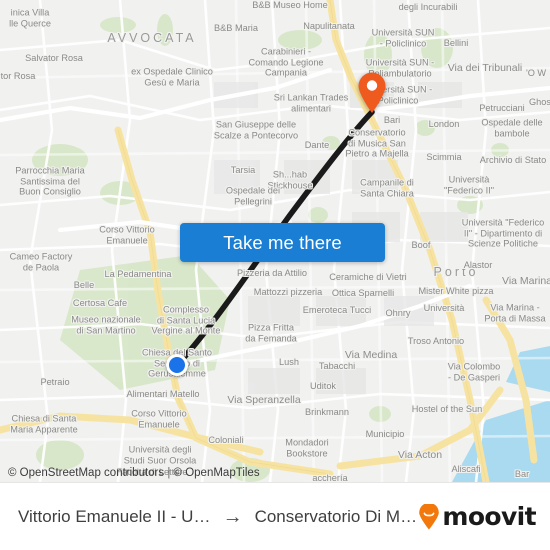 This screenshot has height=550, width=550. What do you see at coordinates (217, 473) in the screenshot?
I see `attribution-tiles: © OpenMapTiles` at bounding box center [217, 473].